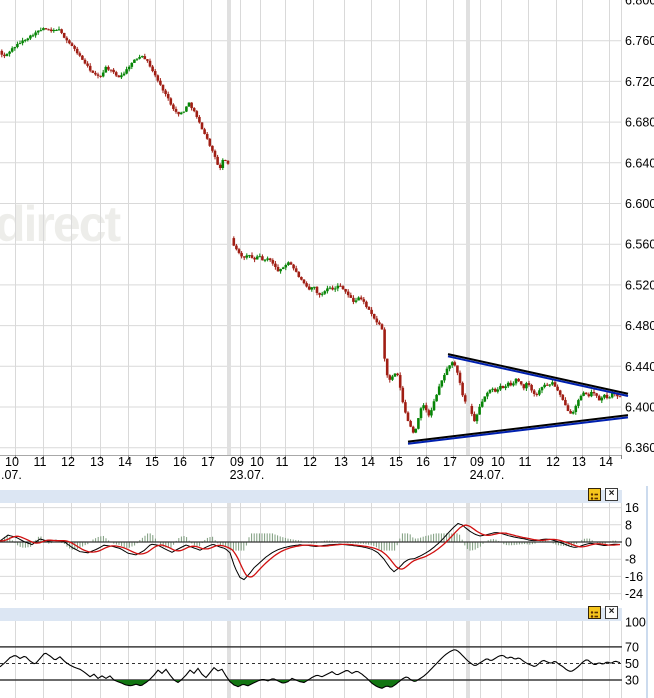 Image resolution: width=654 pixels, height=698 pixels. What do you see at coordinates (639, 82) in the screenshot?
I see `svg-text: 6.720` at bounding box center [639, 82].